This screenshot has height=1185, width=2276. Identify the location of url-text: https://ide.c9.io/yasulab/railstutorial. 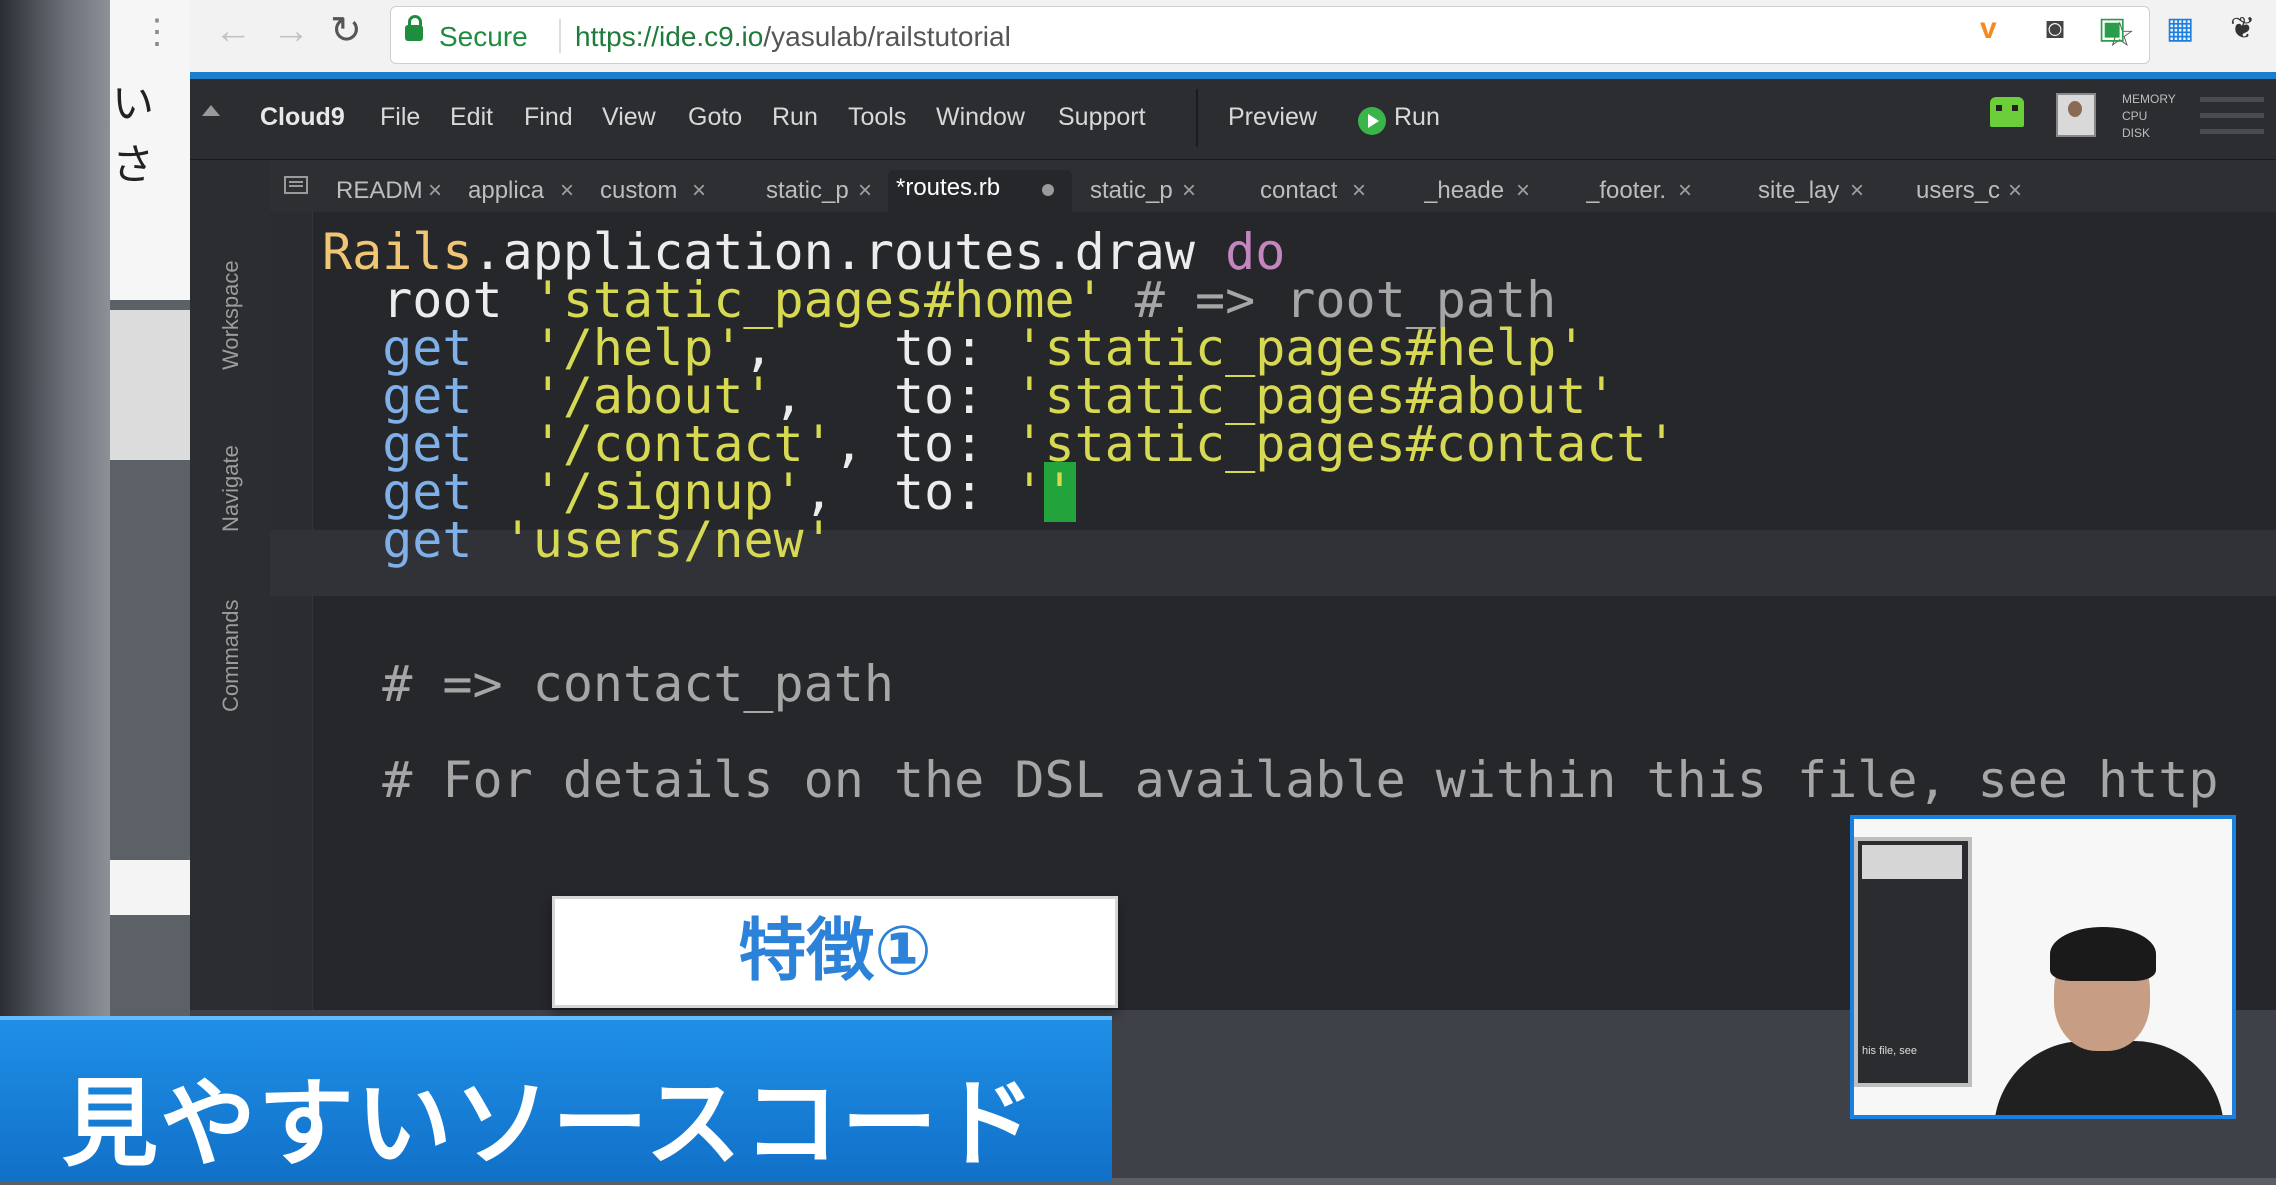
(793, 37).